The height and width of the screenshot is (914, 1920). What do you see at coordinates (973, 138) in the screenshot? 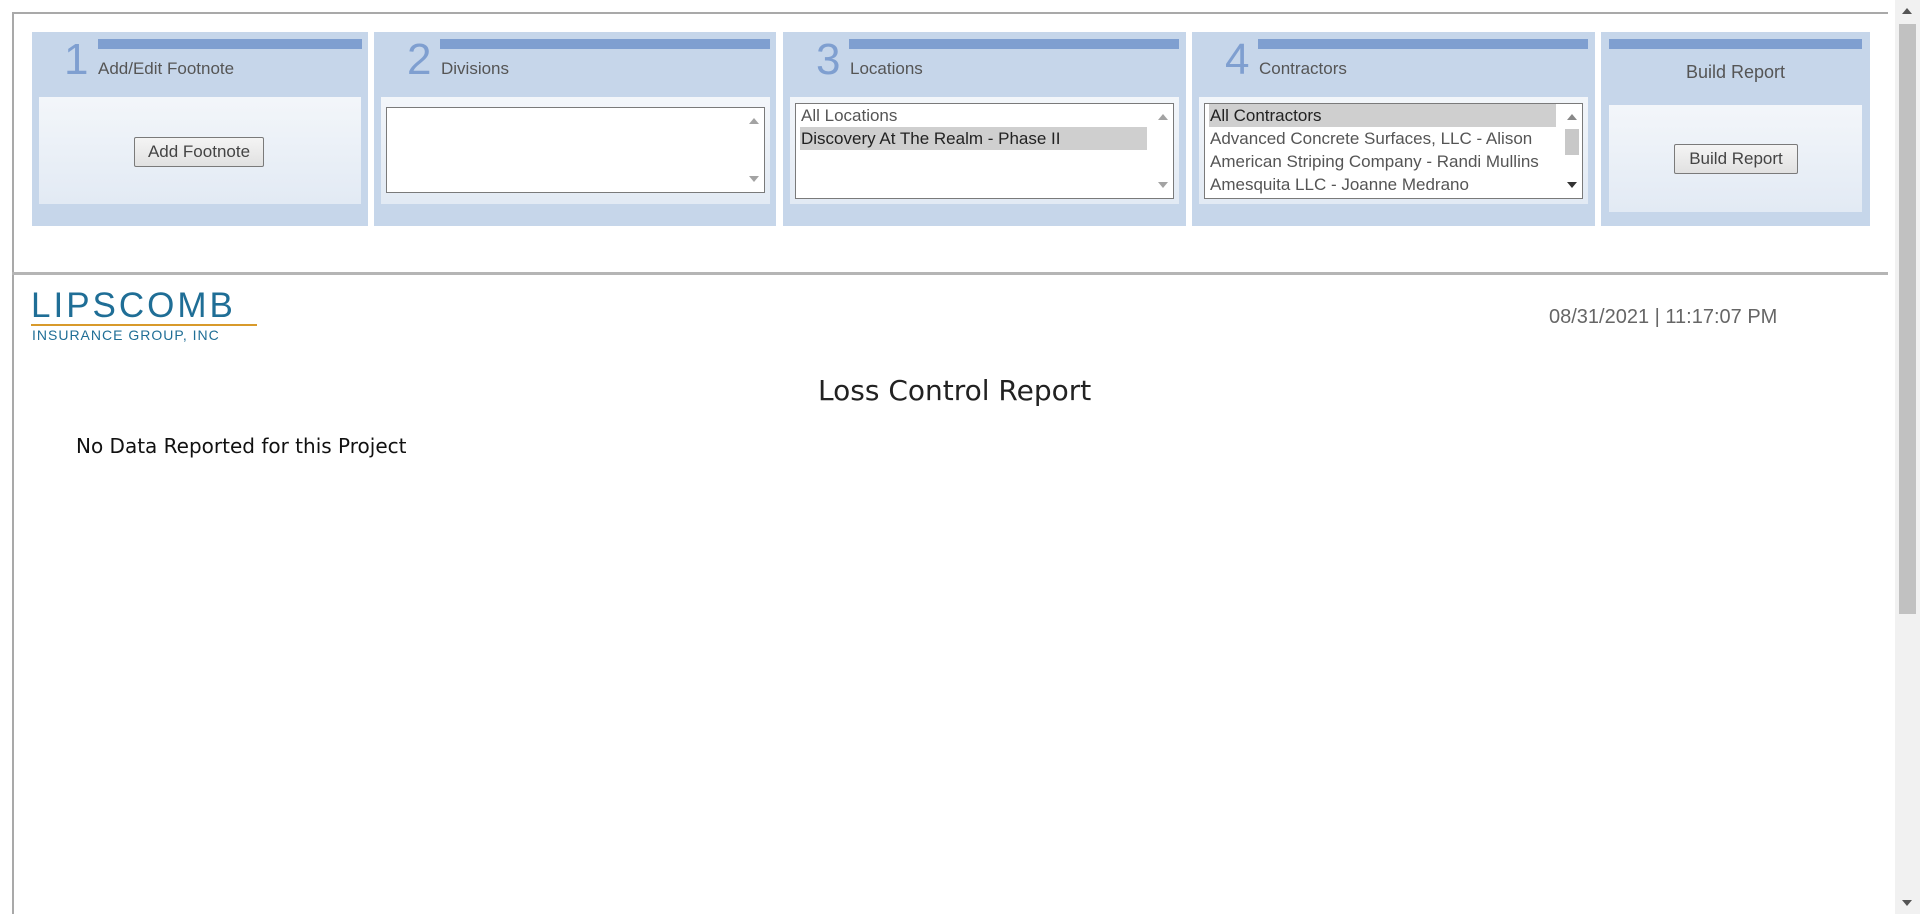
I see `listbox-option-selected: Discovery At The Realm - Phase II` at bounding box center [973, 138].